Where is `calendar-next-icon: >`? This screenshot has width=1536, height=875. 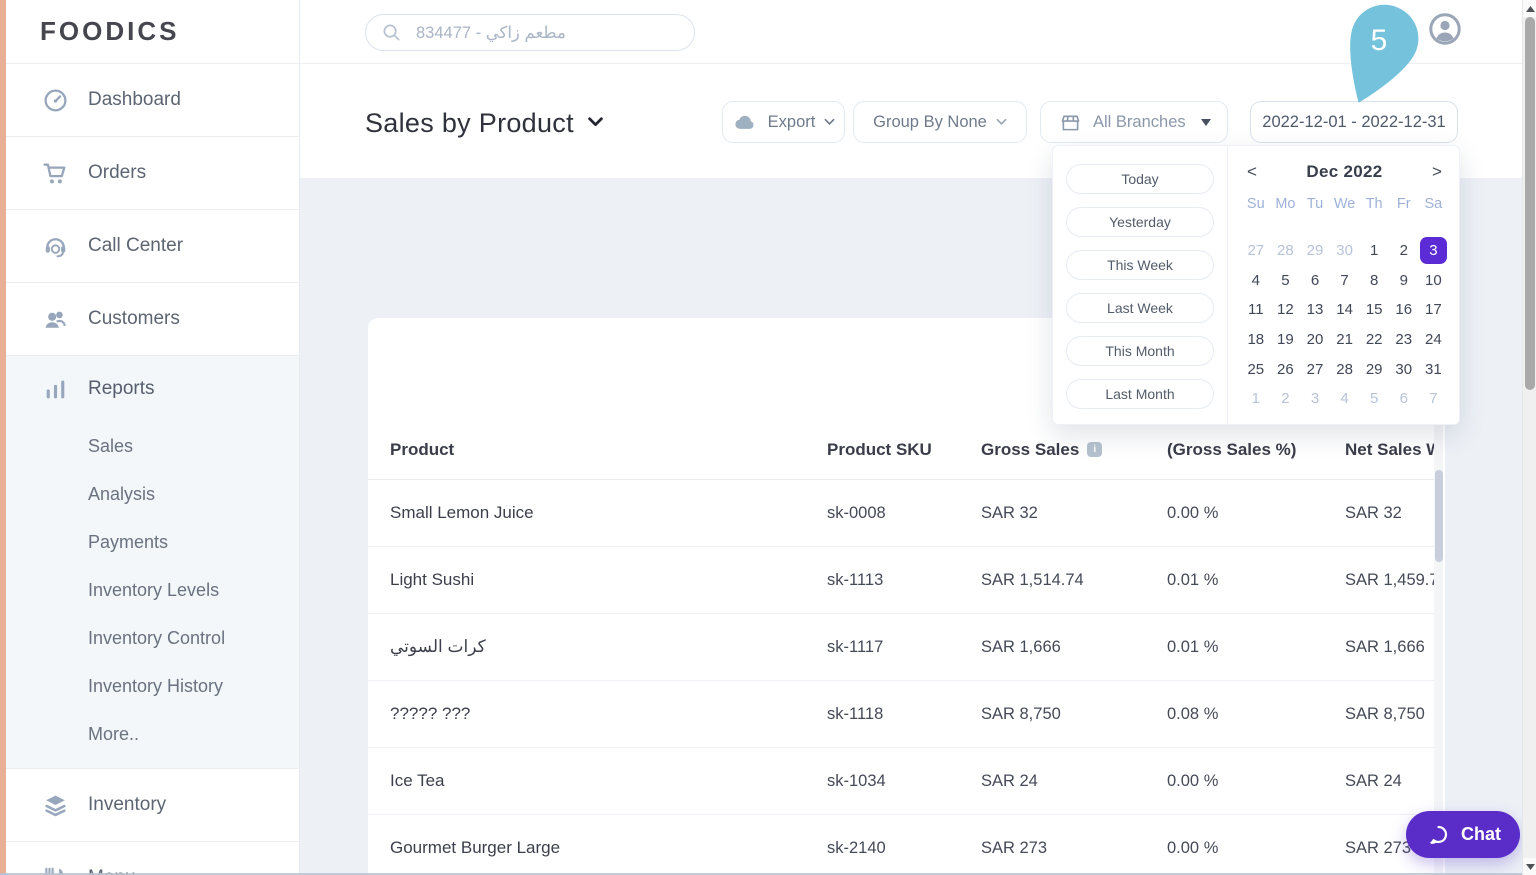 calendar-next-icon: > is located at coordinates (1437, 172).